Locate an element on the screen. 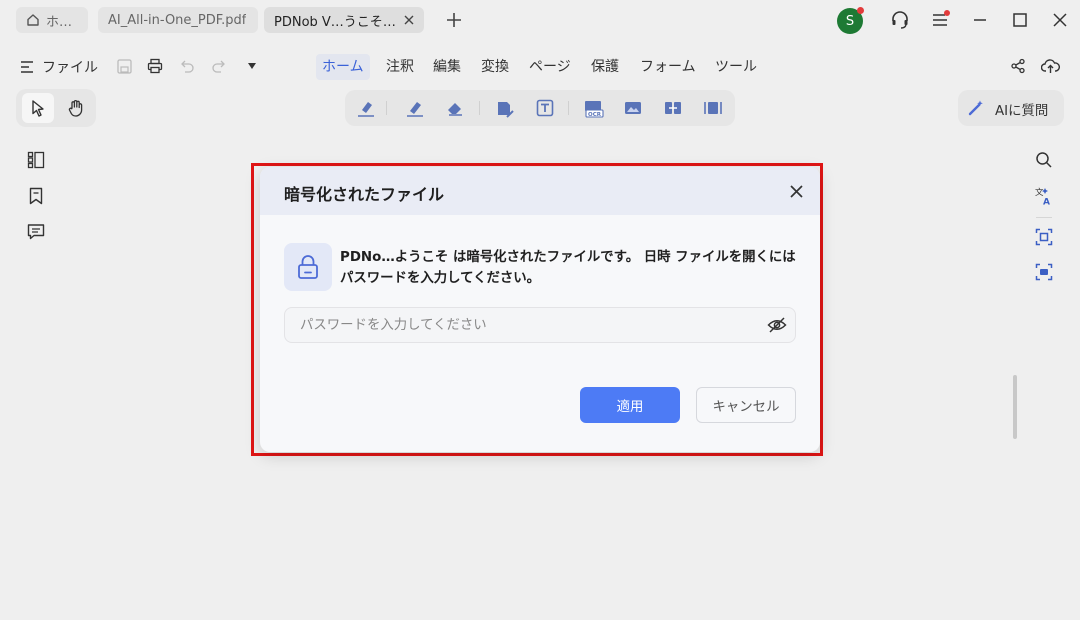 This screenshot has width=1080, height=620. menu-tab-tools: ツール is located at coordinates (736, 67).